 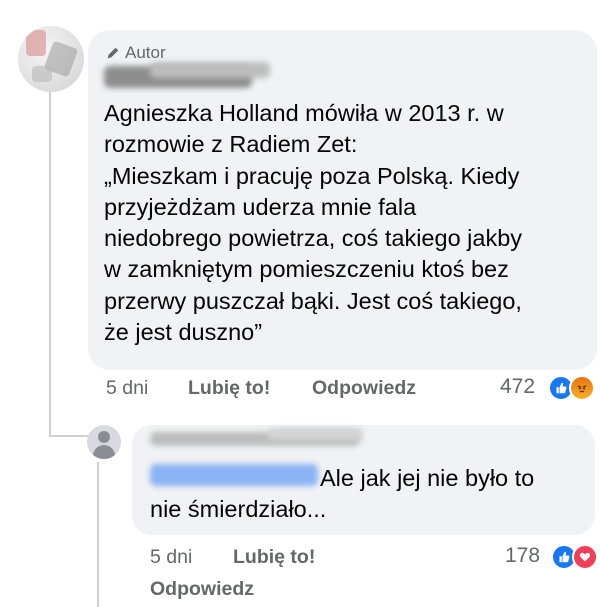 I want to click on reply-thread-line, so click(x=98, y=534).